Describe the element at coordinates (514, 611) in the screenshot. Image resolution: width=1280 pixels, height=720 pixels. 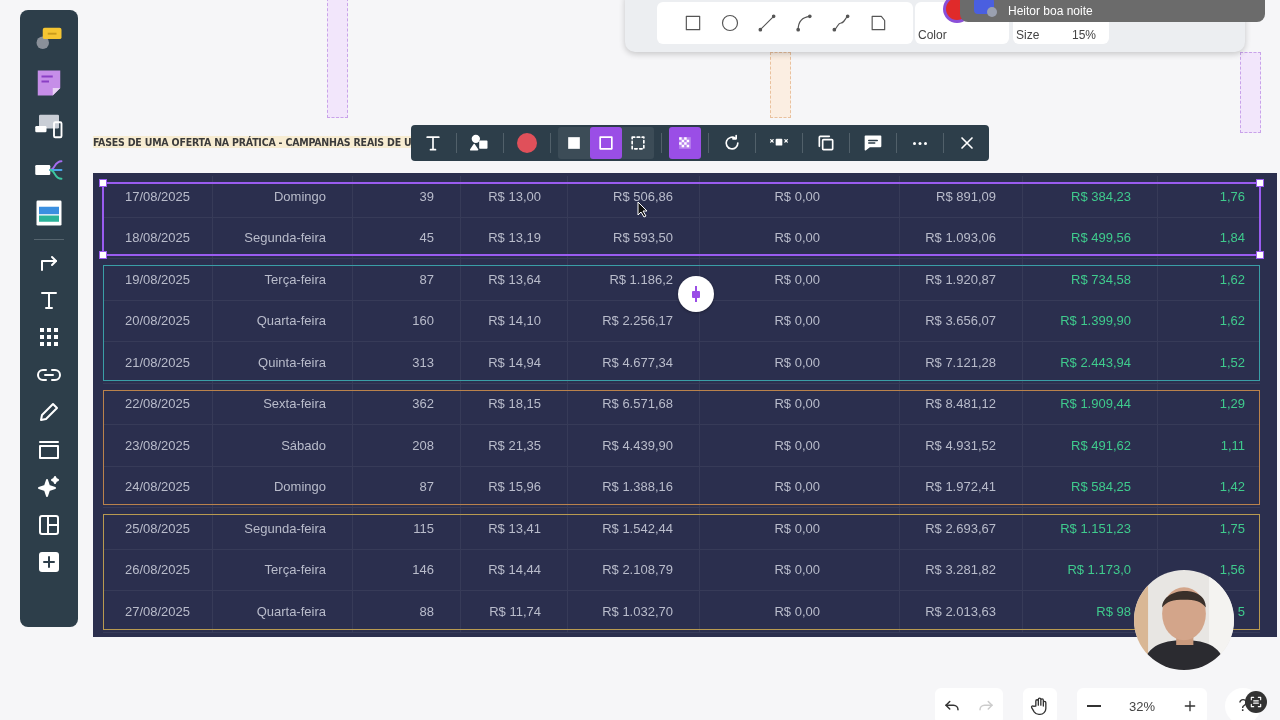
I see `table-cell: R$ 11,74` at that location.